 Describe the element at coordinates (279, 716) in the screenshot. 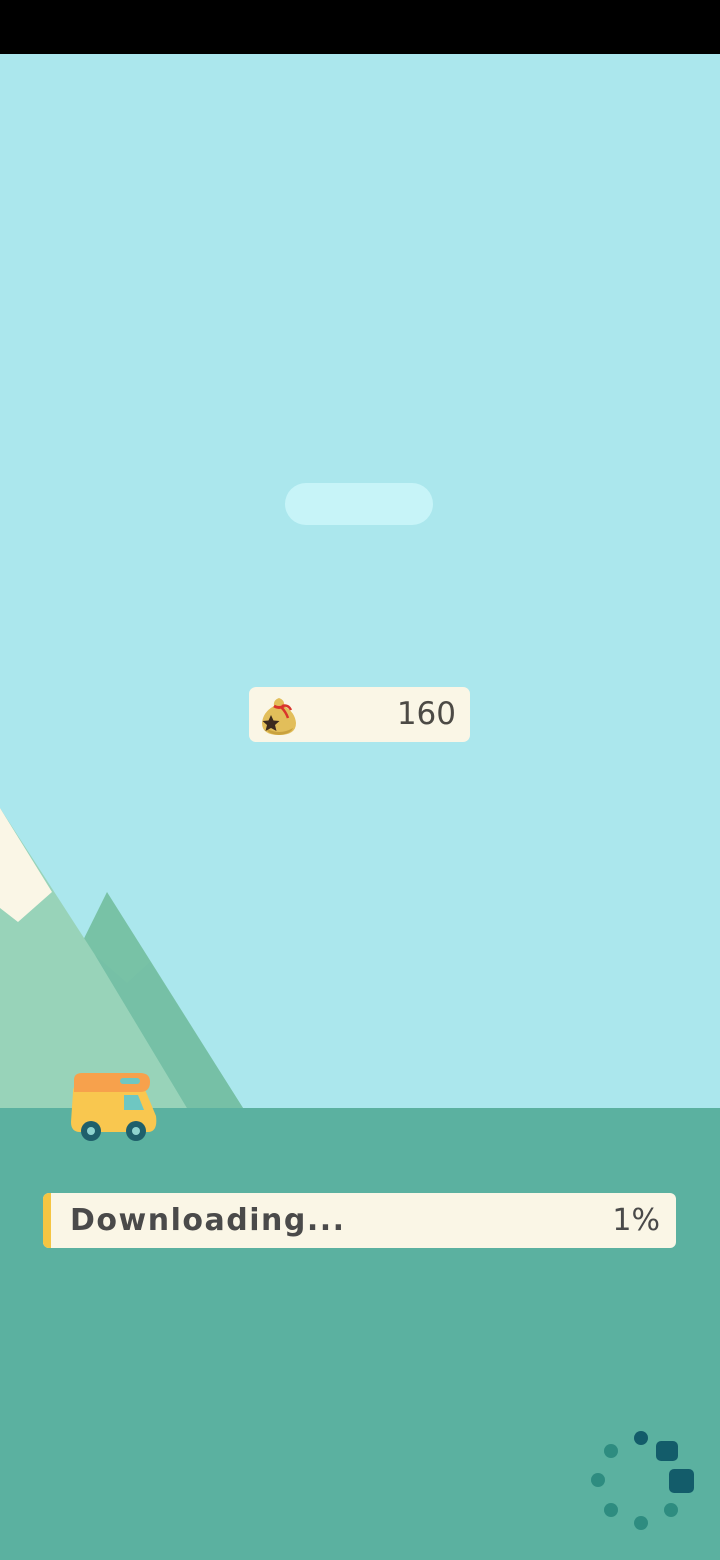

I see `bells-bag-icon` at that location.